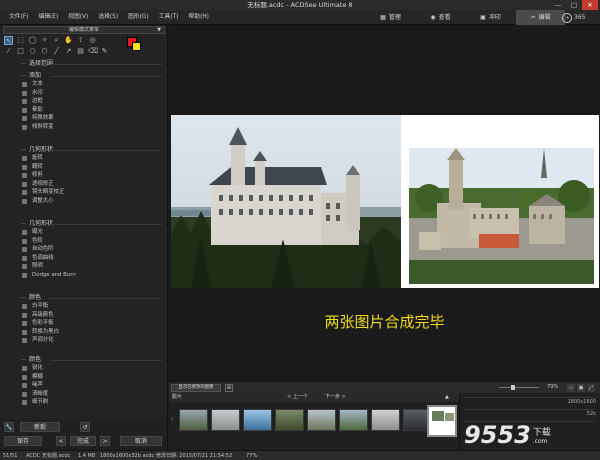 This screenshot has width=600, height=460. Describe the element at coordinates (92, 332) in the screenshot. I see `tool-item-black-white: 转换为黑白` at that location.